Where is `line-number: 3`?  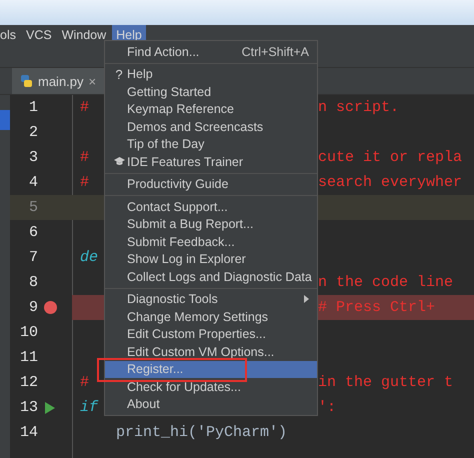 line-number: 3 is located at coordinates (33, 157).